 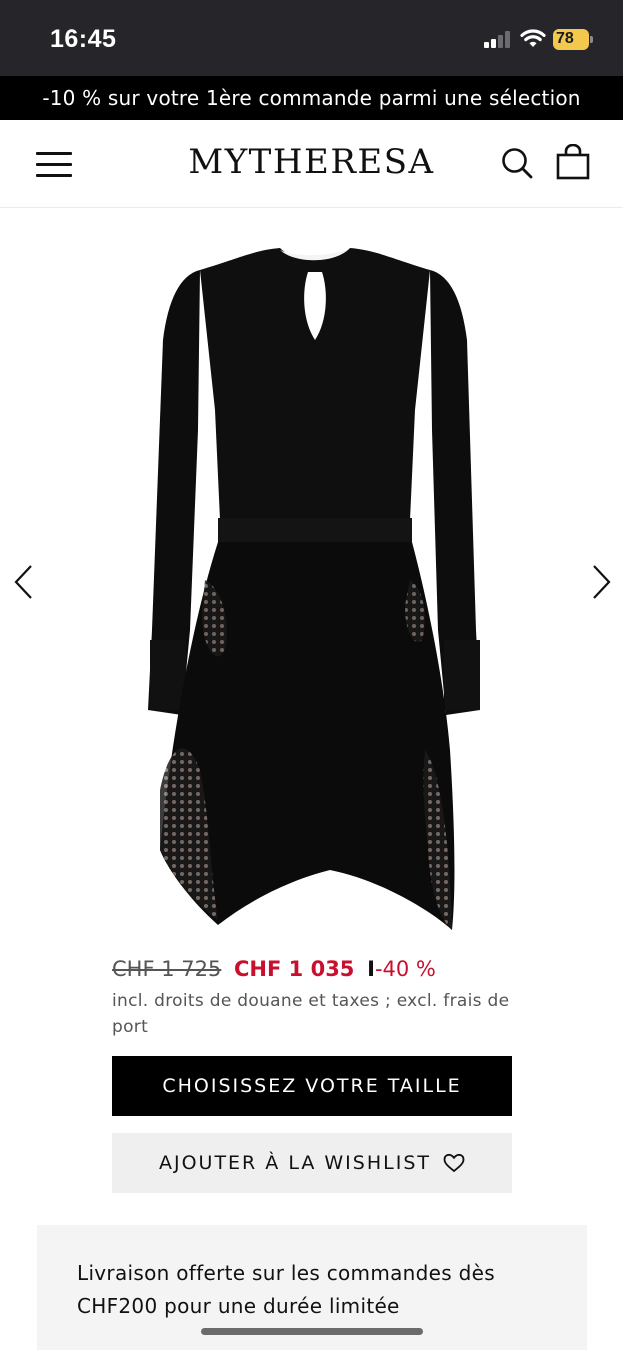 What do you see at coordinates (311, 38) in the screenshot?
I see `status-bar: 16:45 78` at bounding box center [311, 38].